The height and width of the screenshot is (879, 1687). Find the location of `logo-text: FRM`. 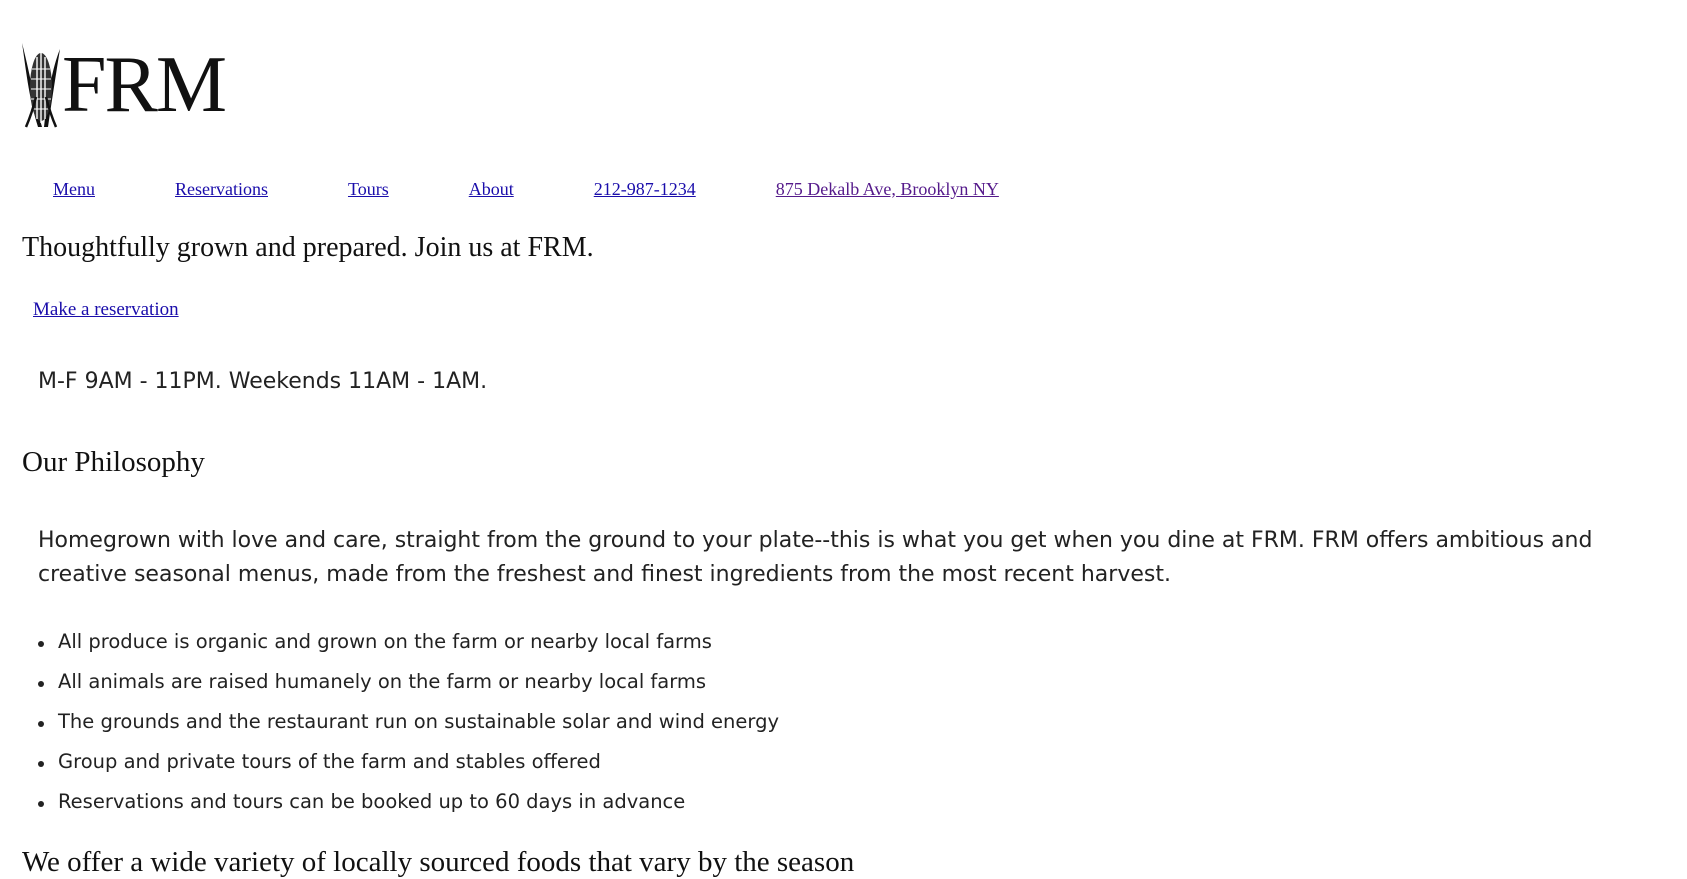

logo-text: FRM is located at coordinates (144, 85).